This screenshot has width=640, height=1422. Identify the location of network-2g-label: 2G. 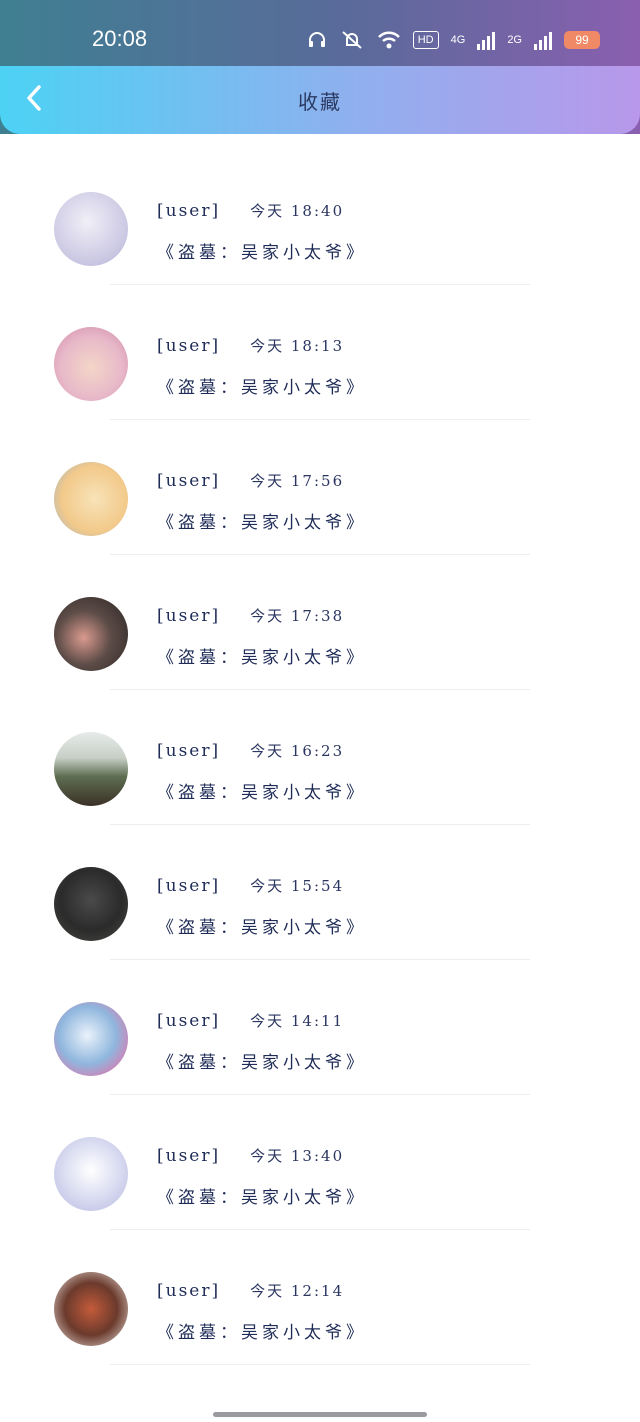
(514, 39).